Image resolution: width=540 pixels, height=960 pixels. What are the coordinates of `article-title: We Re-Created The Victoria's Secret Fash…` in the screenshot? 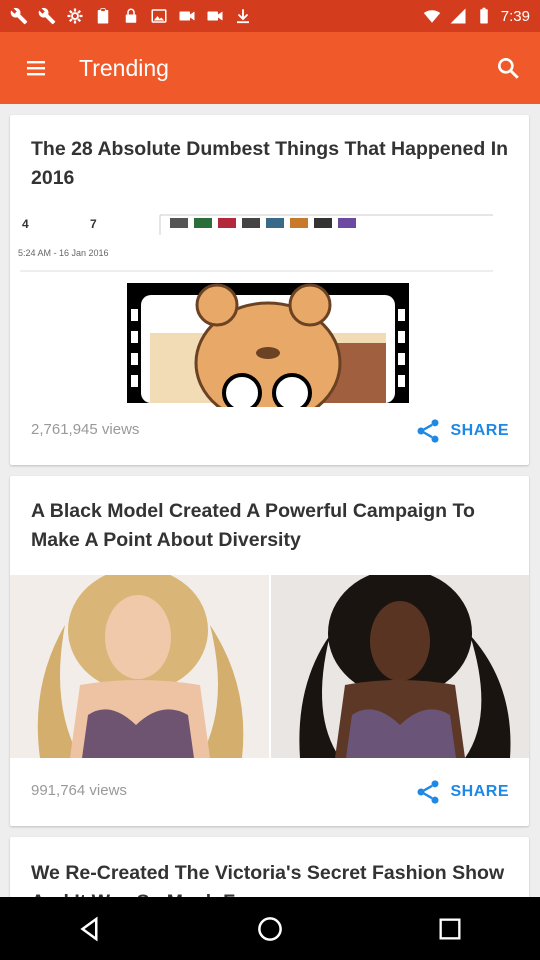 It's located at (270, 878).